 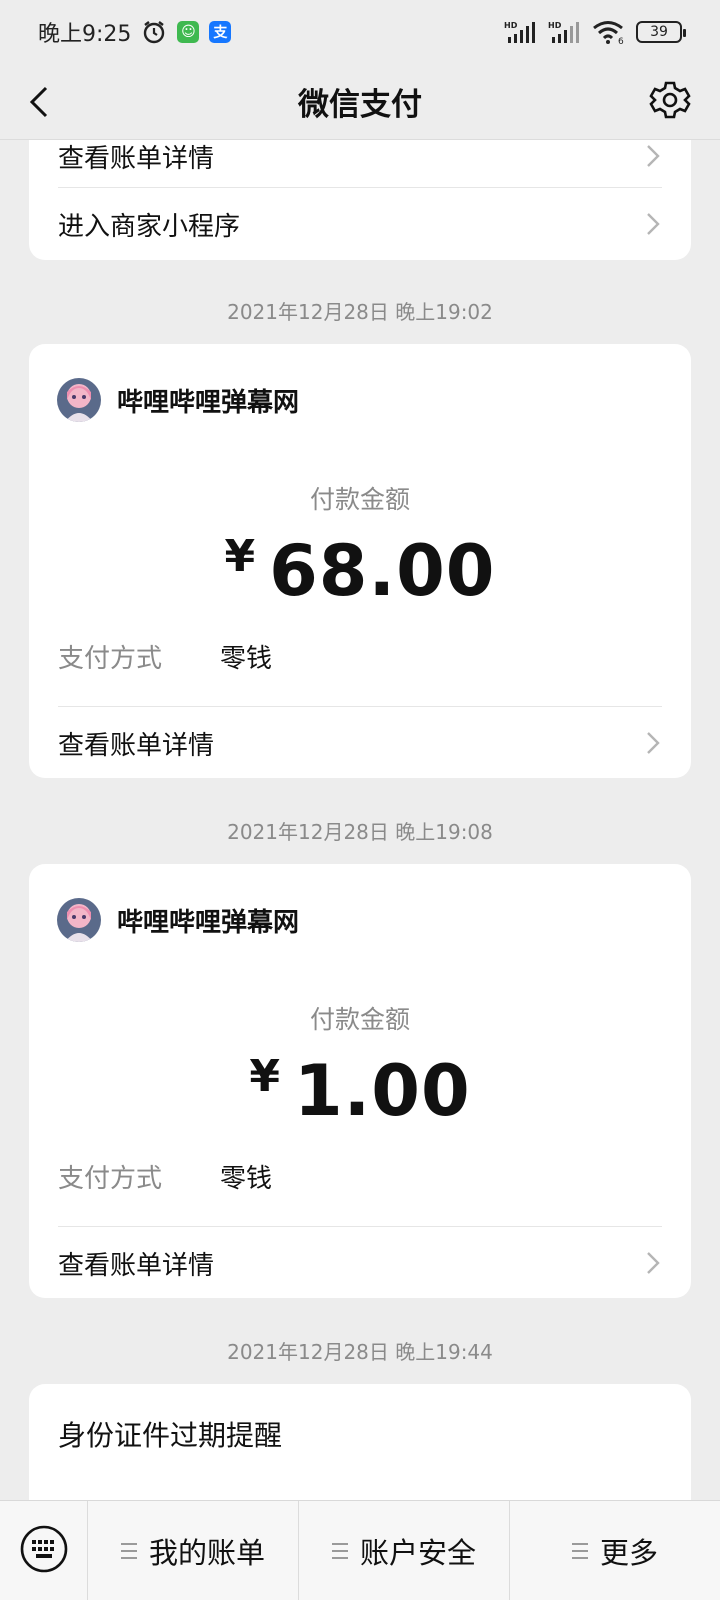 I want to click on page-title: 微信支付, so click(x=360, y=105).